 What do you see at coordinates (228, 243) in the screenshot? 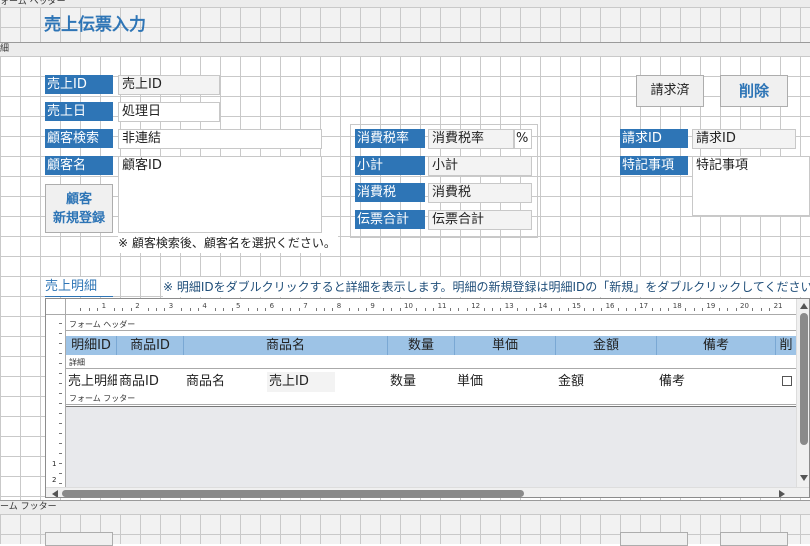
I see `customer-hint: ※ 顧客検索後、顧客名を選択ください。` at bounding box center [228, 243].